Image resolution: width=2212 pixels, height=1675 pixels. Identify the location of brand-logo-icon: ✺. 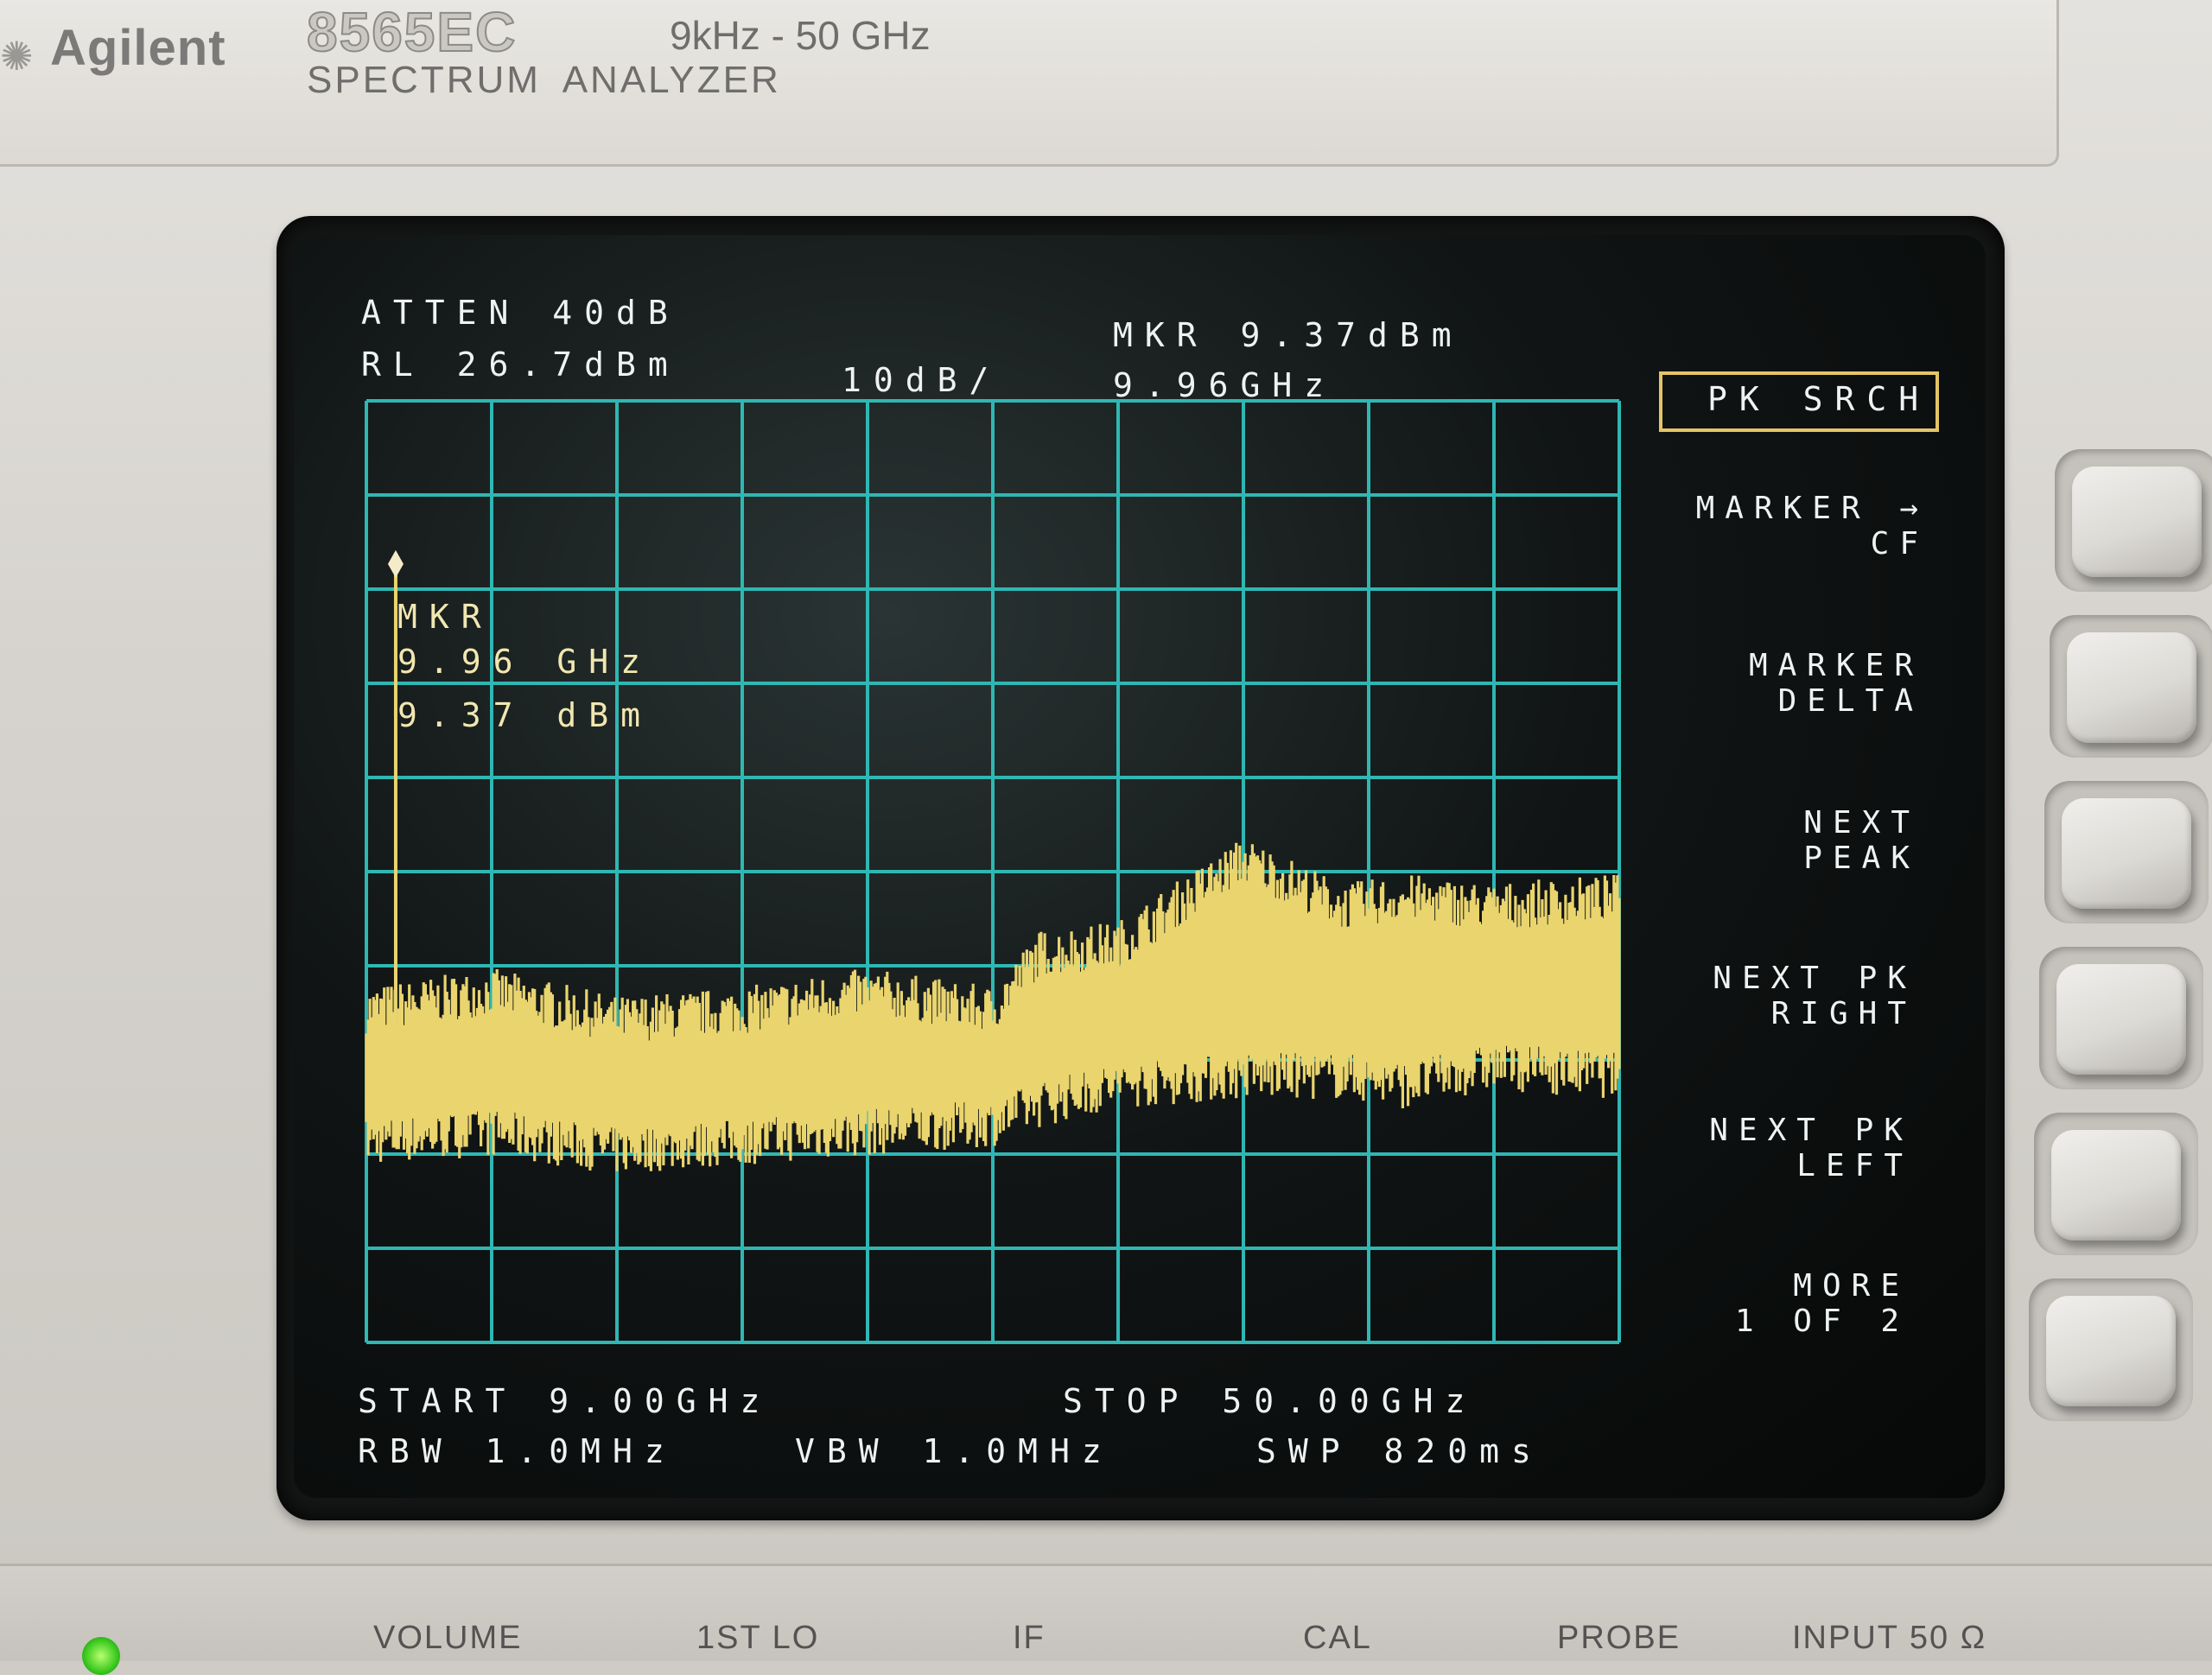
(17, 56).